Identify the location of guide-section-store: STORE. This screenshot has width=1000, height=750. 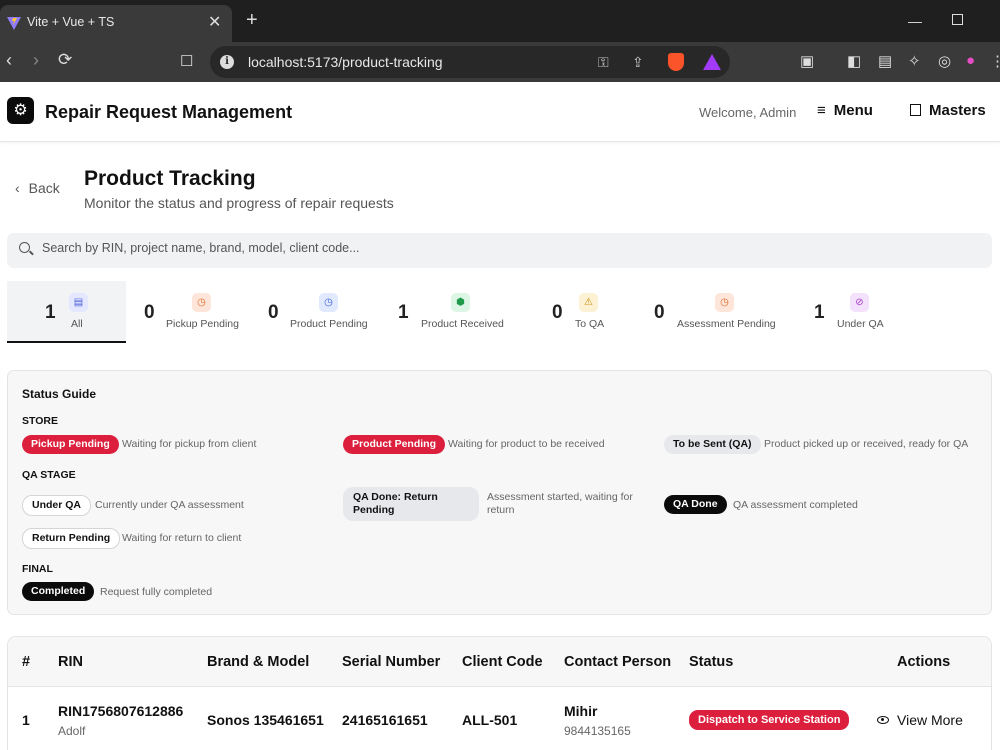
(40, 421).